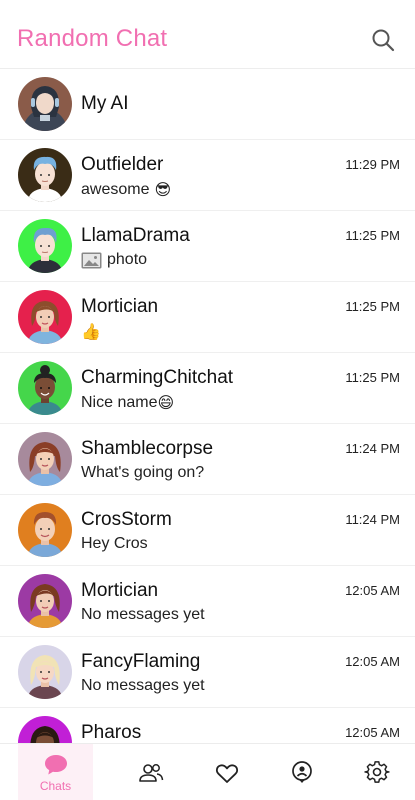 This screenshot has height=800, width=415. I want to click on heart-icon, so click(226, 773).